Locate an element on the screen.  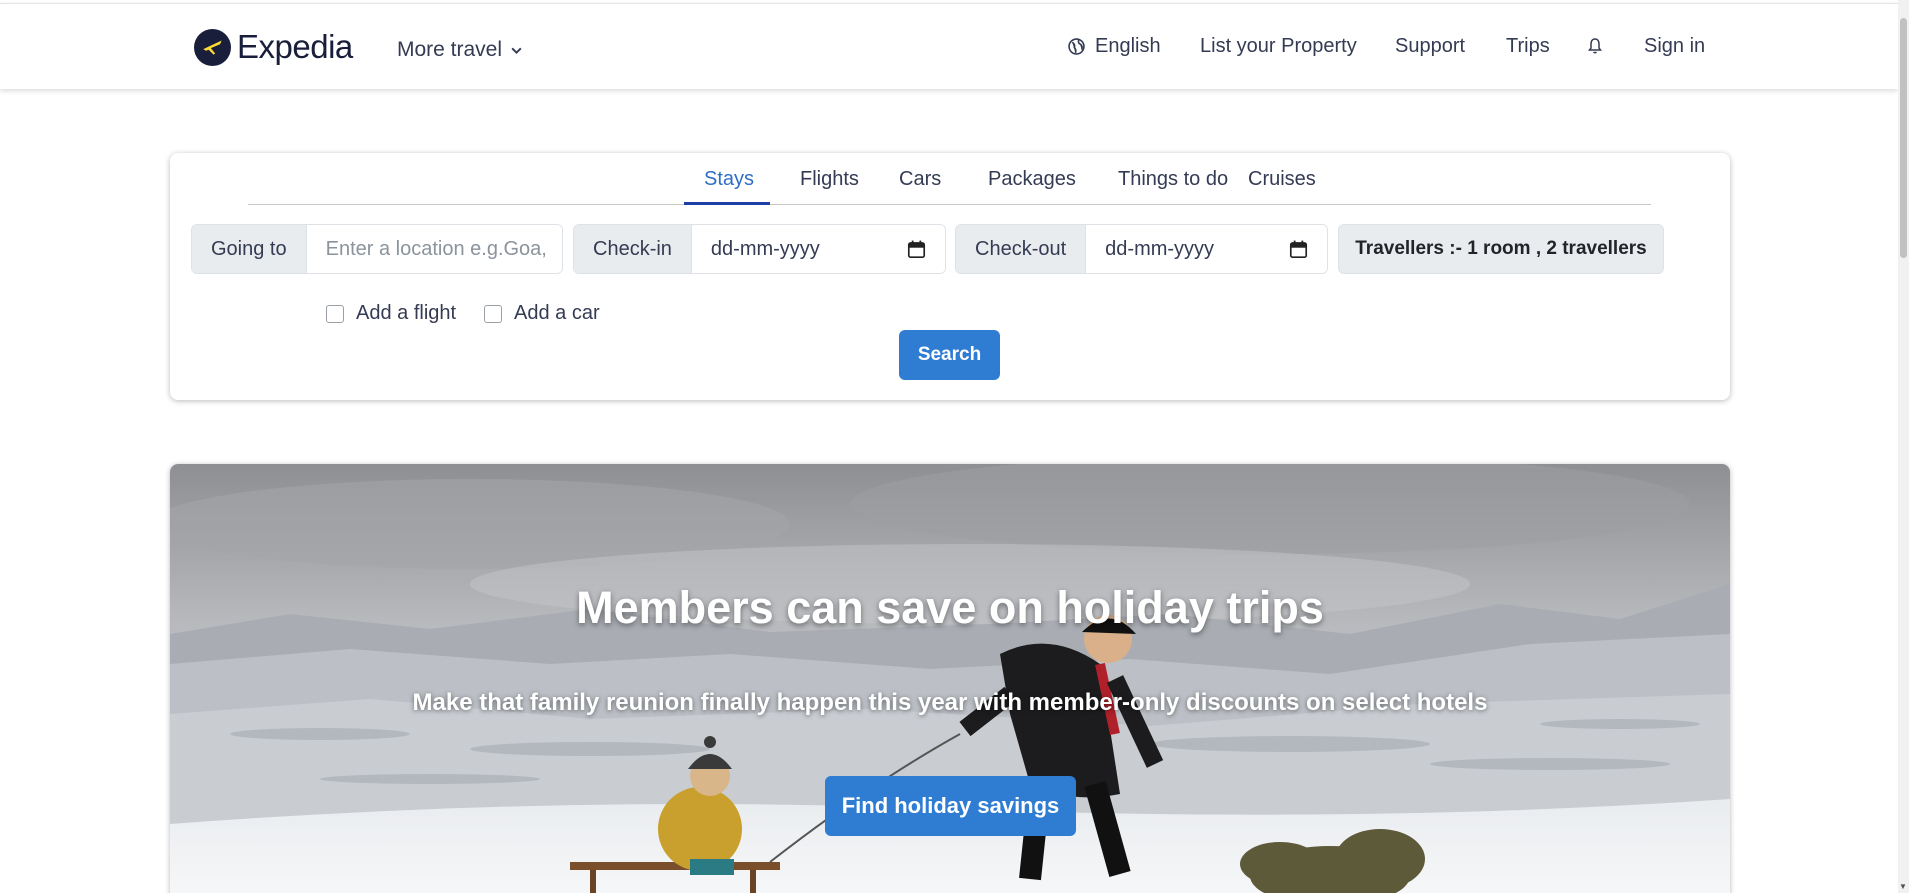
check-out-field: Check-out dd-mm-yyyy is located at coordinates (1141, 249).